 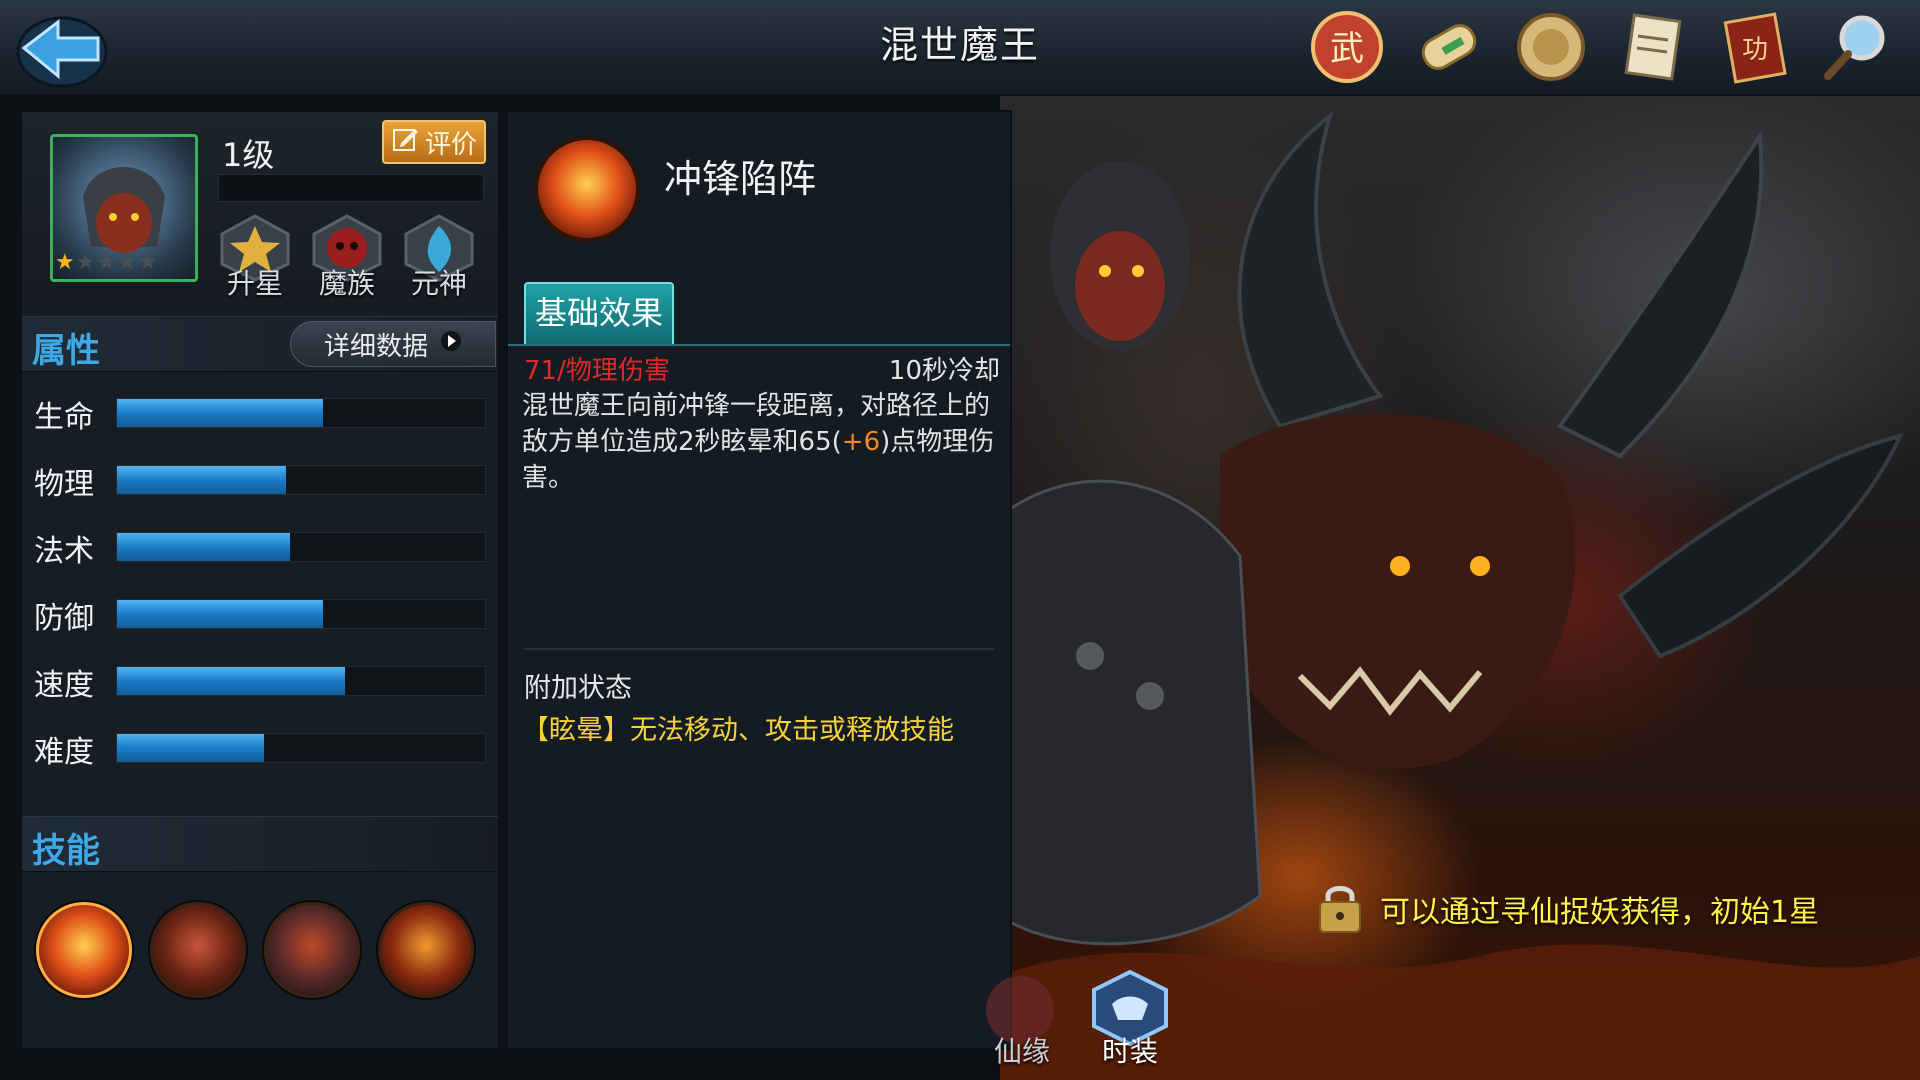 I want to click on tab-costume: 时装, so click(x=1130, y=1050).